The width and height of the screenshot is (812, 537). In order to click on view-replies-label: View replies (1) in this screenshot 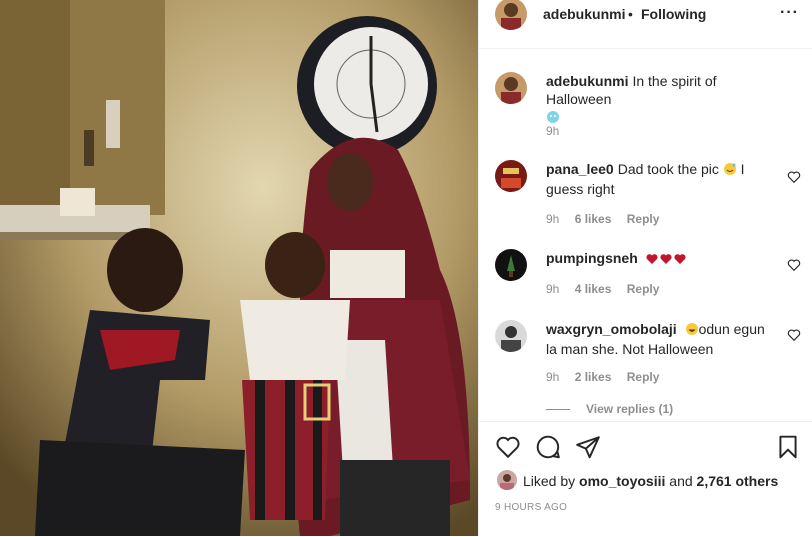, I will do `click(629, 409)`.